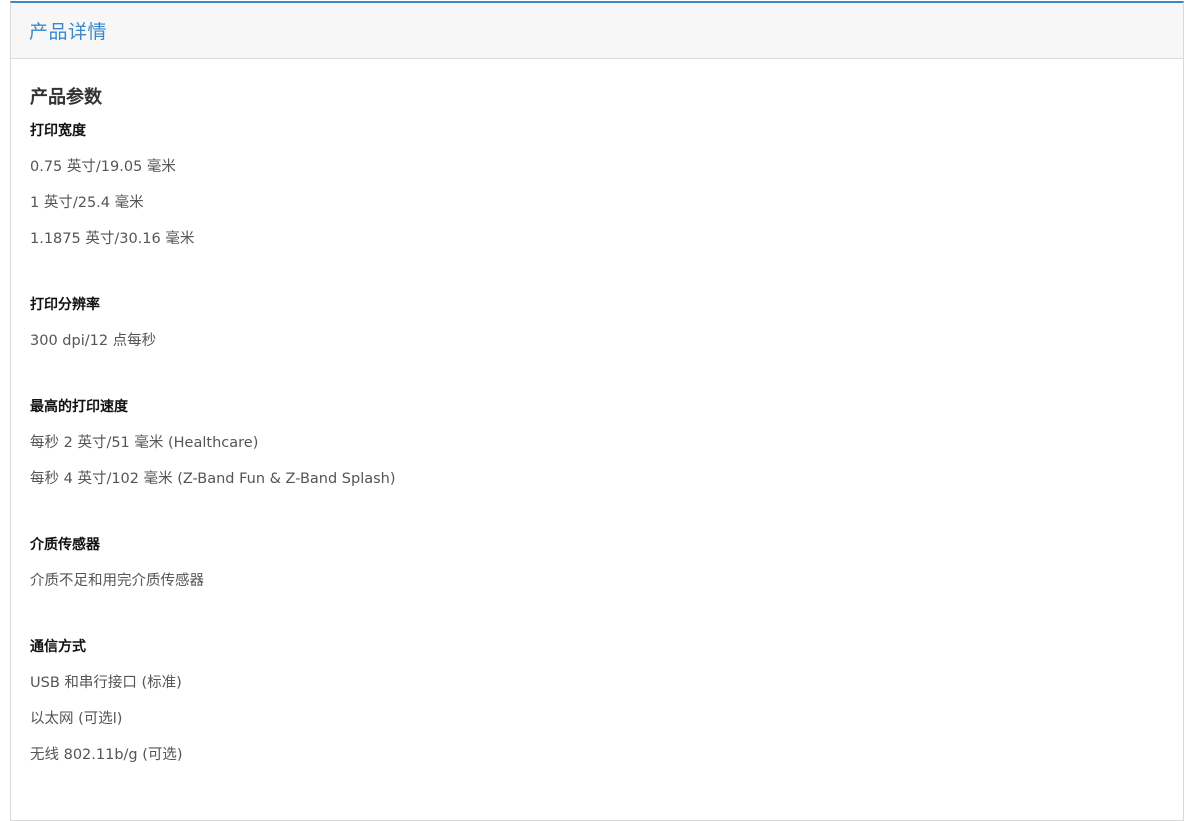 Image resolution: width=1189 pixels, height=821 pixels. What do you see at coordinates (106, 683) in the screenshot?
I see `spec-value: USB 和串行接口 (标准)` at bounding box center [106, 683].